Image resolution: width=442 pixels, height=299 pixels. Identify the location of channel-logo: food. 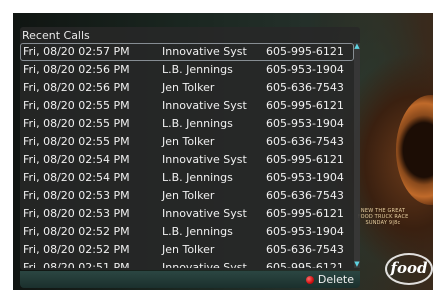
(409, 269).